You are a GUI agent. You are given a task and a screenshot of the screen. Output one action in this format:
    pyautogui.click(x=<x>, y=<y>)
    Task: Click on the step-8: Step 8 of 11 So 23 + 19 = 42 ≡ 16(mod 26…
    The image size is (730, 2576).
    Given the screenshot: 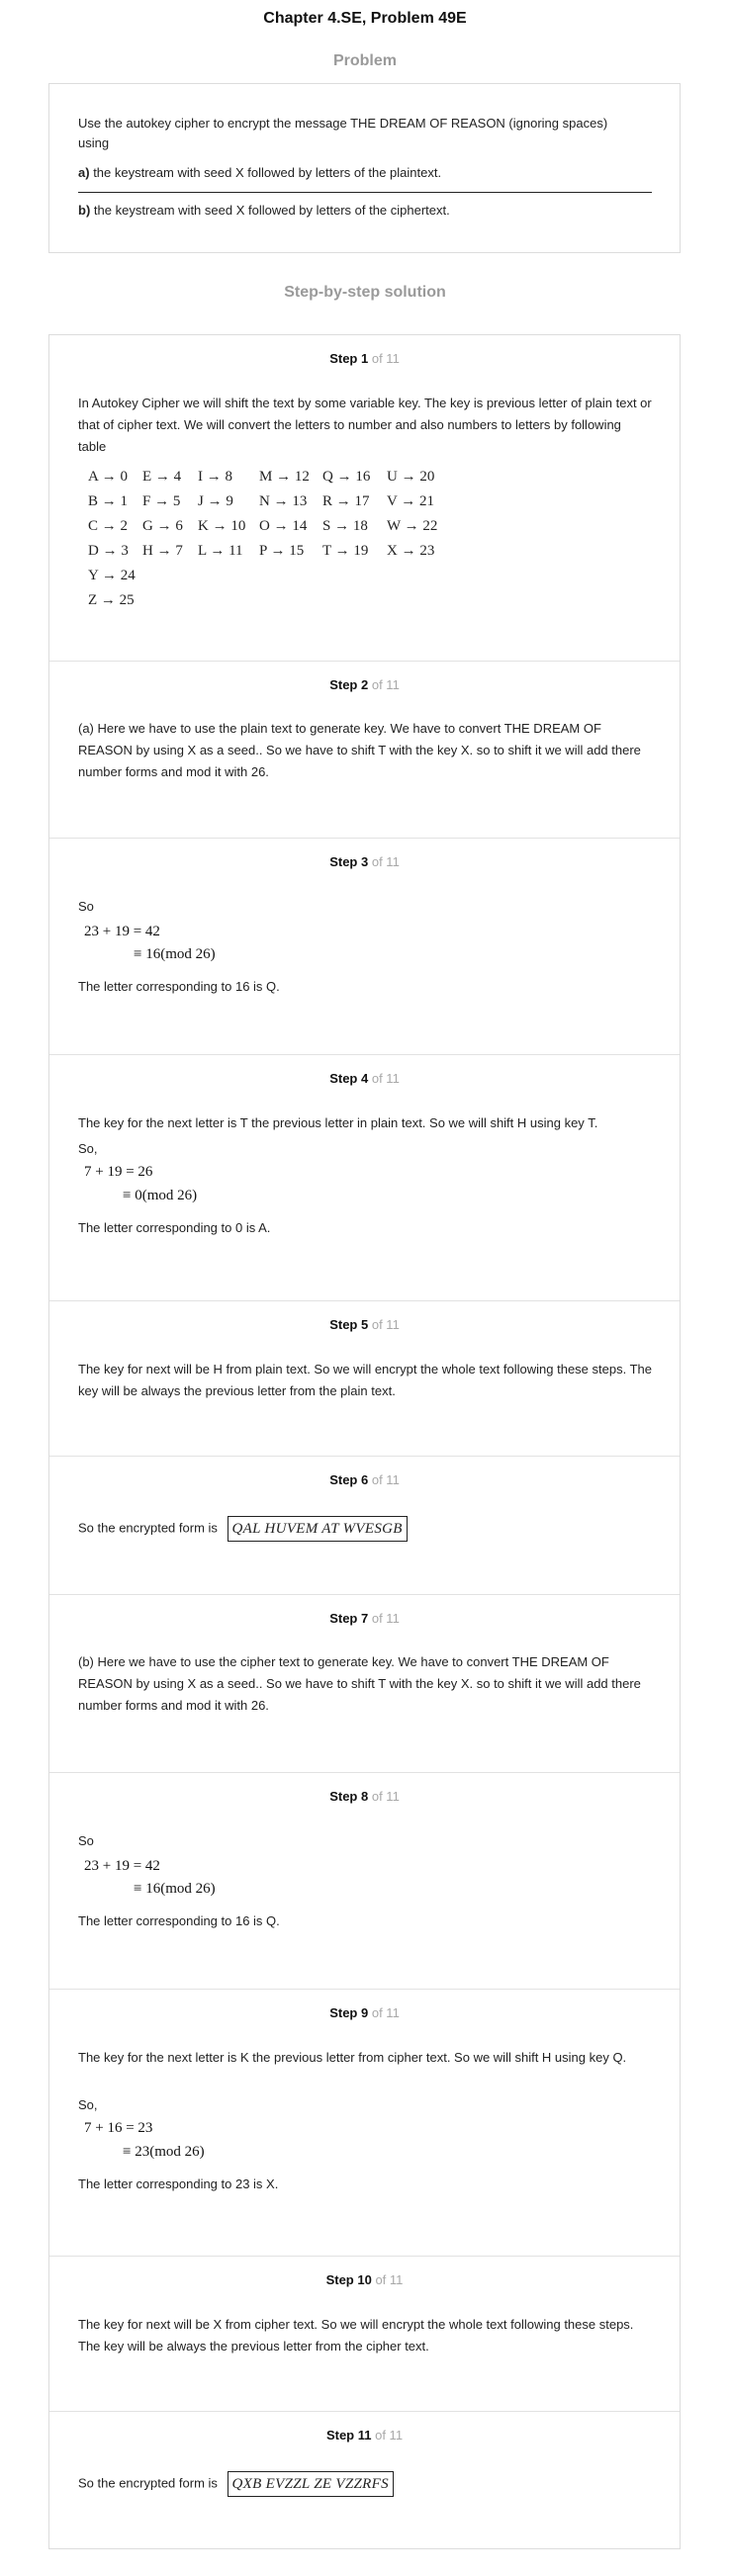 What is the action you would take?
    pyautogui.click(x=364, y=1881)
    